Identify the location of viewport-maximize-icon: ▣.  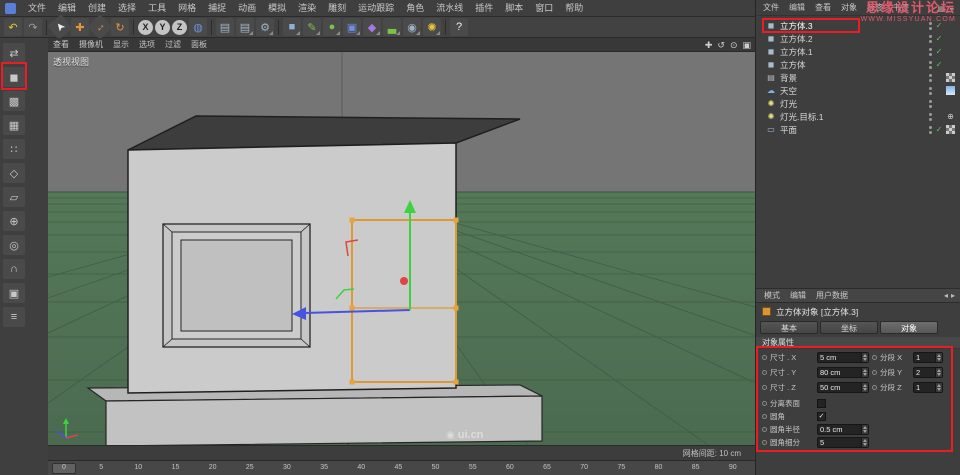
(746, 45).